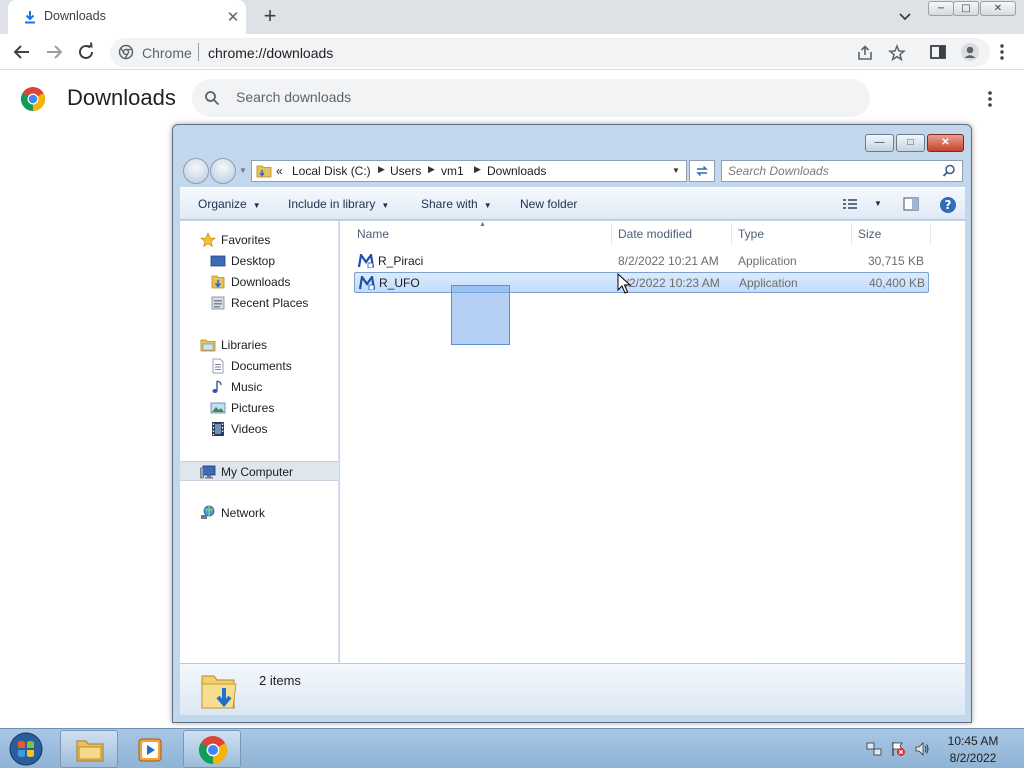 This screenshot has height=768, width=1024. Describe the element at coordinates (922, 749) in the screenshot. I see `volume-icon` at that location.